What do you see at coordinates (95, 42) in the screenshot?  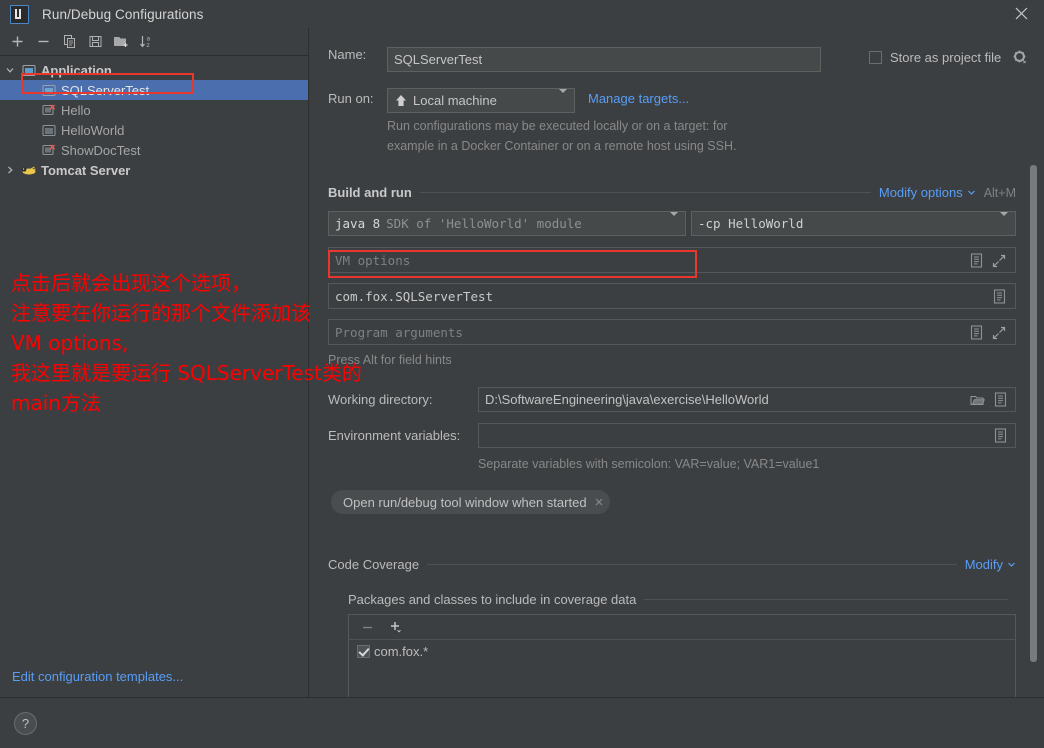 I see `save-configuration-button` at bounding box center [95, 42].